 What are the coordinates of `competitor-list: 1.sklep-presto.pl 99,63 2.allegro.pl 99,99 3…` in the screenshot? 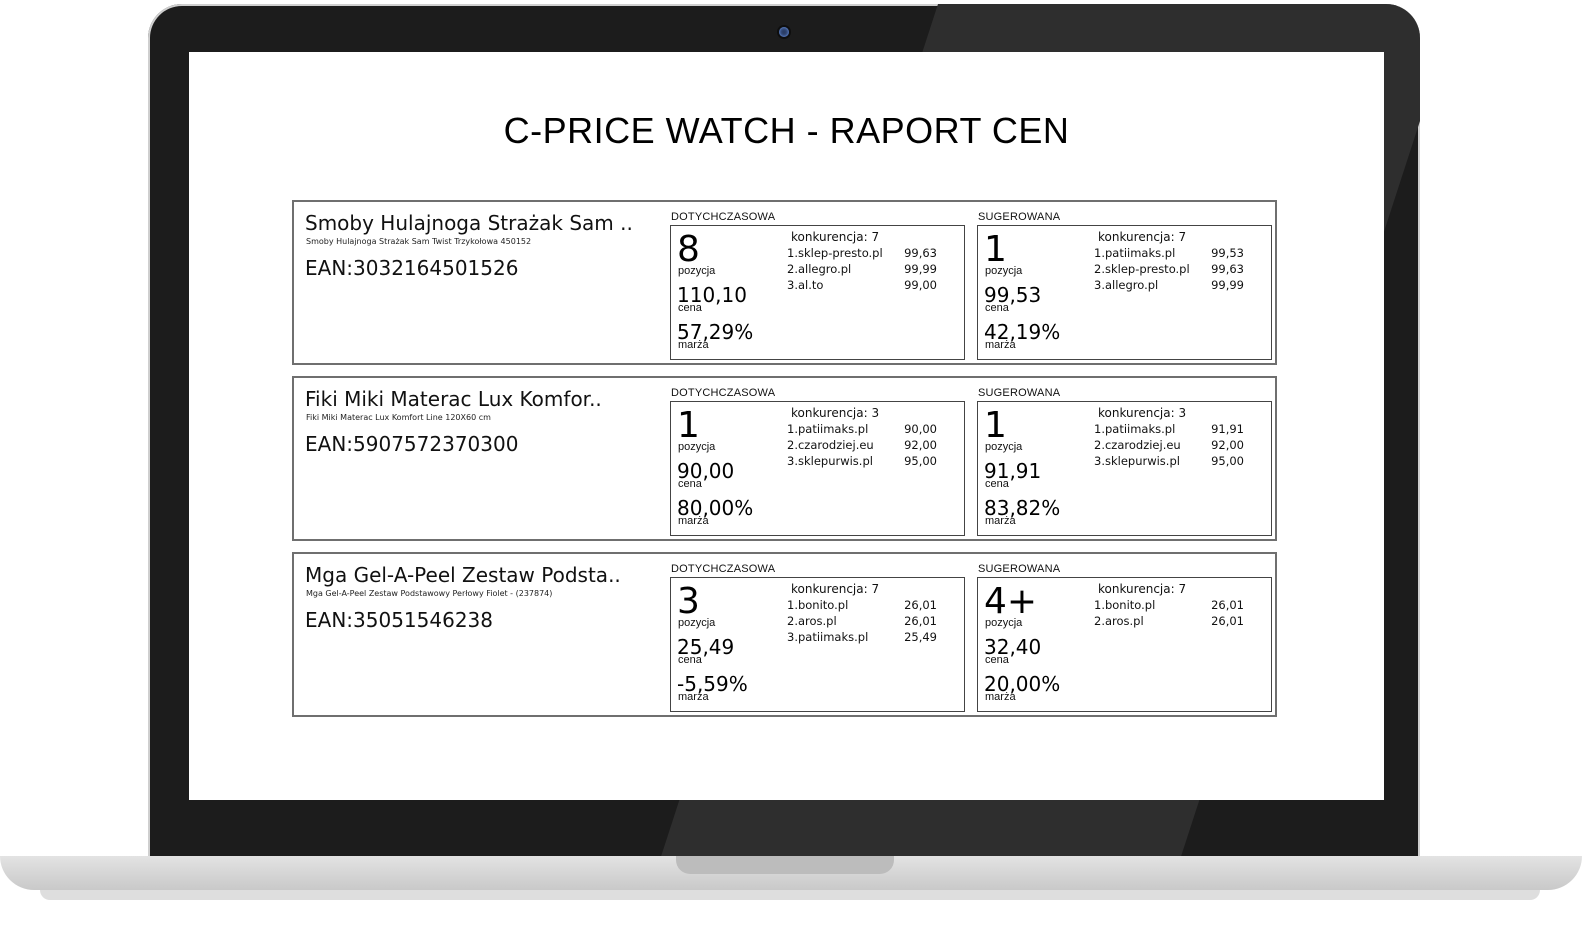 It's located at (862, 270).